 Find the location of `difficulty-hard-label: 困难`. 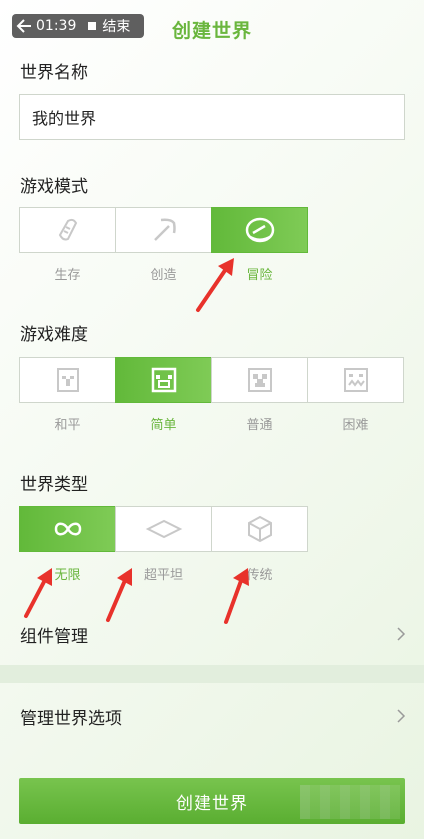

difficulty-hard-label: 困难 is located at coordinates (355, 425).